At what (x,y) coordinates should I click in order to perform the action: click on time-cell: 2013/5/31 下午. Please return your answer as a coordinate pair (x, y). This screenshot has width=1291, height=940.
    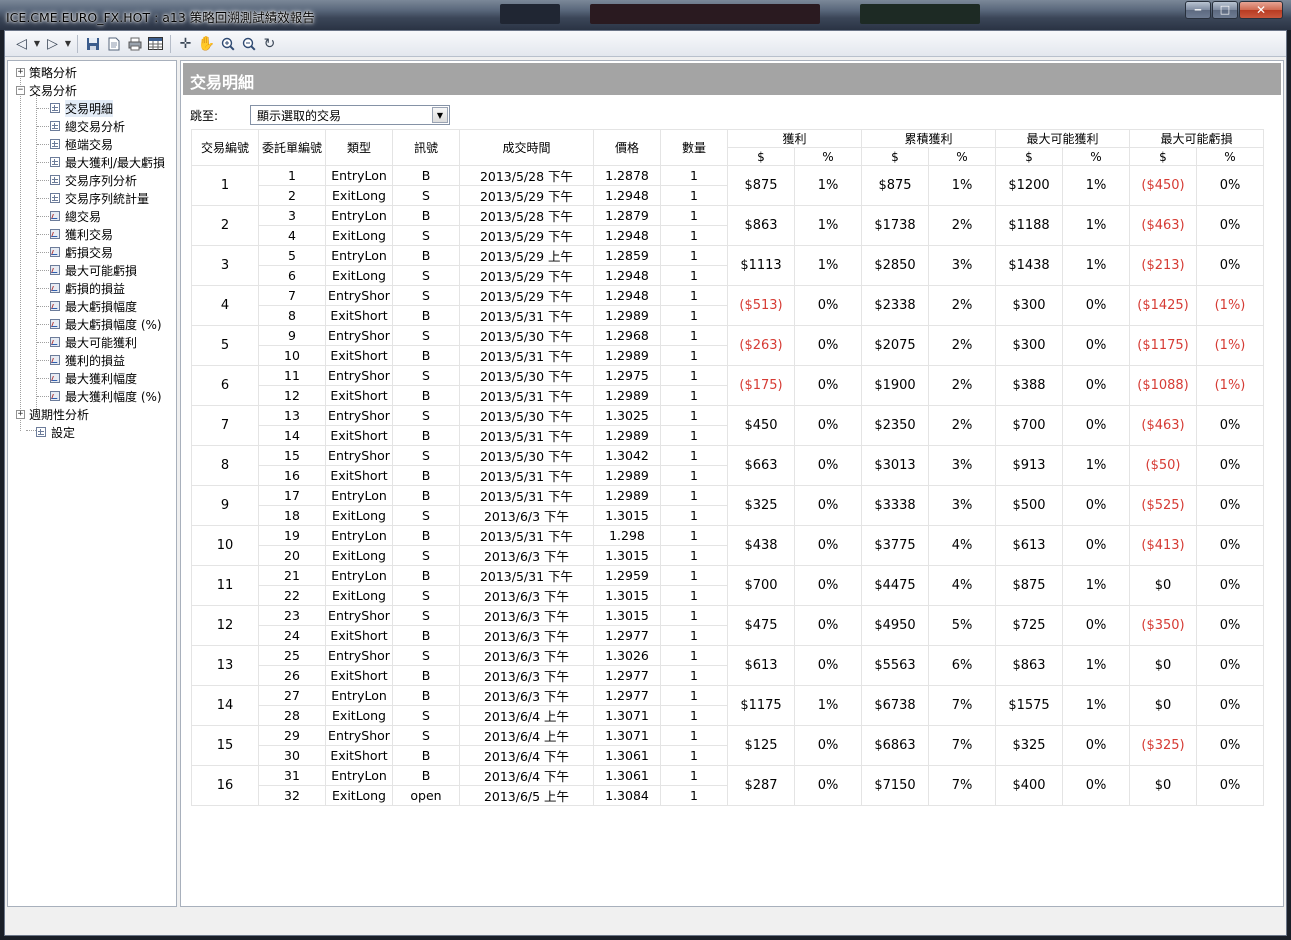
    Looking at the image, I should click on (526, 435).